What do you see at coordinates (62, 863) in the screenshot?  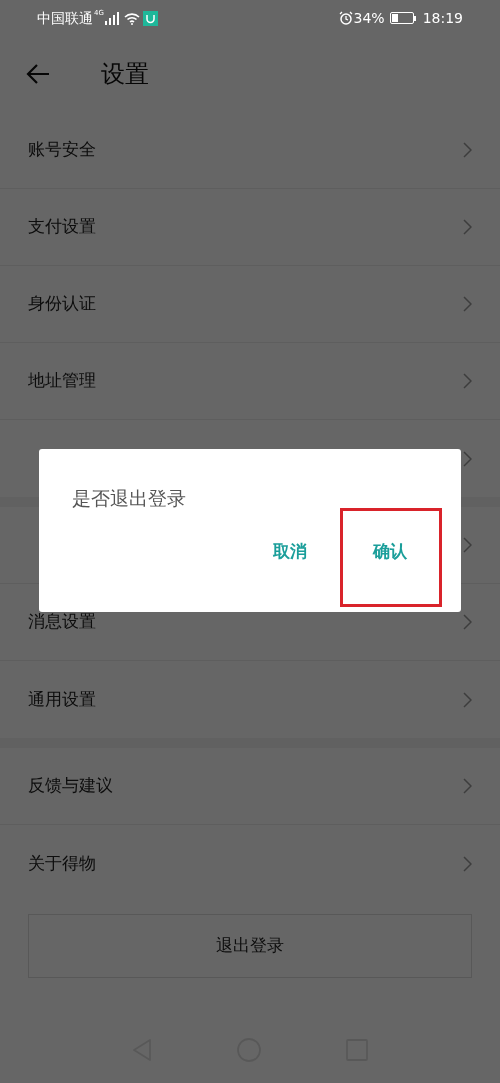 I see `row-label: 关于得物` at bounding box center [62, 863].